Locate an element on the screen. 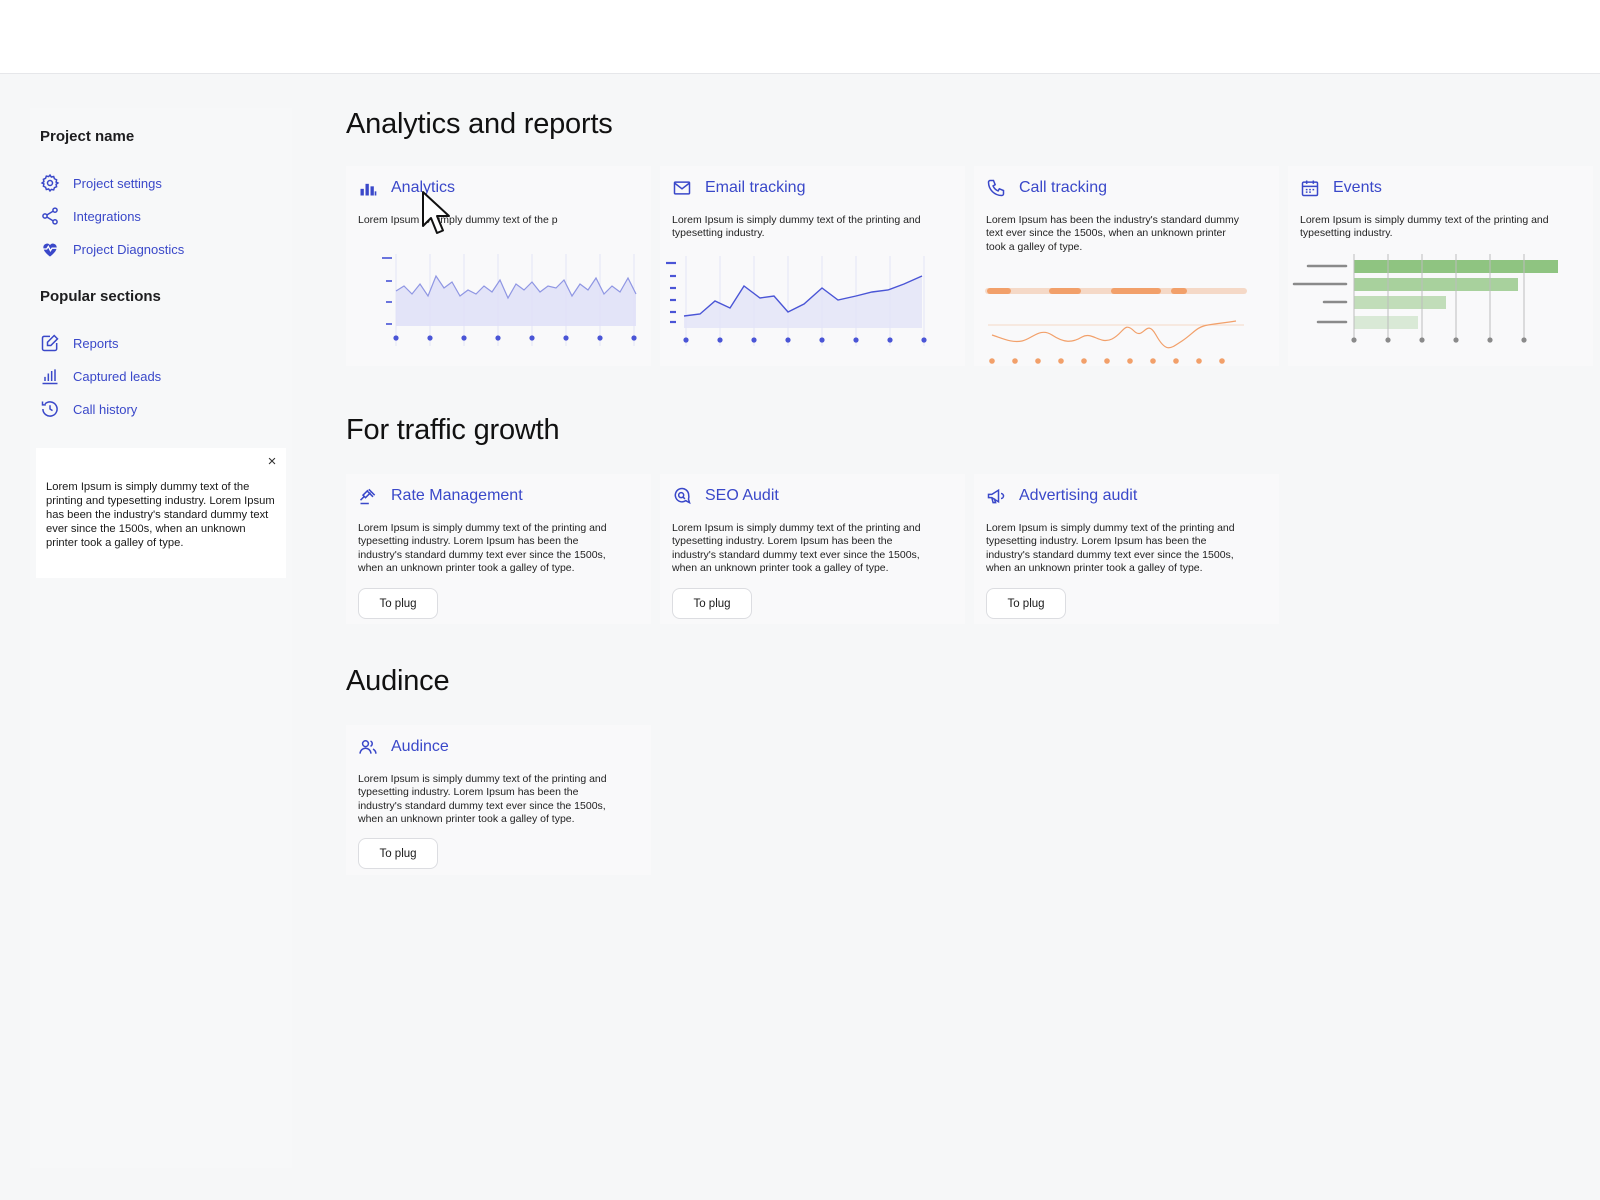  mail-icon is located at coordinates (682, 188).